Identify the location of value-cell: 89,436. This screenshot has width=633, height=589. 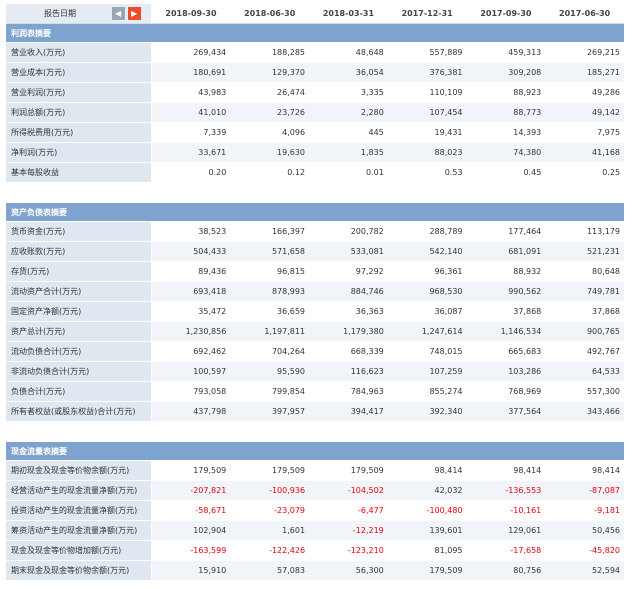
(191, 271).